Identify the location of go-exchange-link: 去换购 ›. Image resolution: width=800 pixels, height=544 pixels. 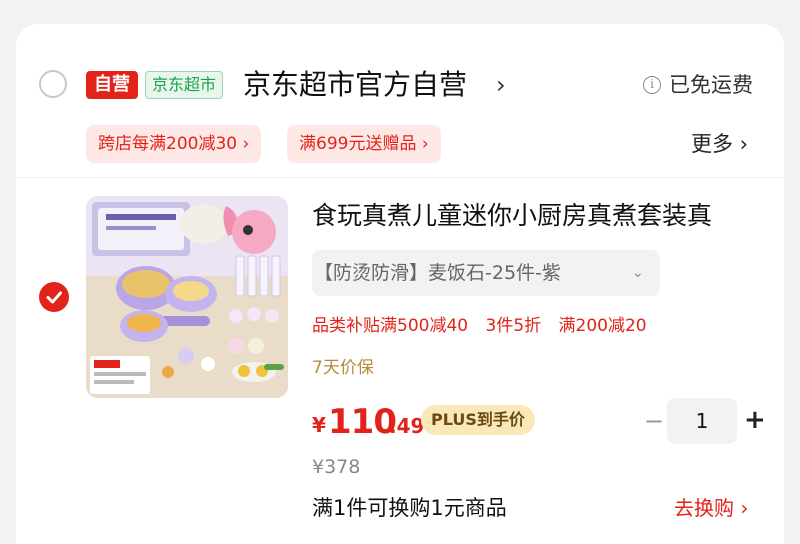
(711, 508).